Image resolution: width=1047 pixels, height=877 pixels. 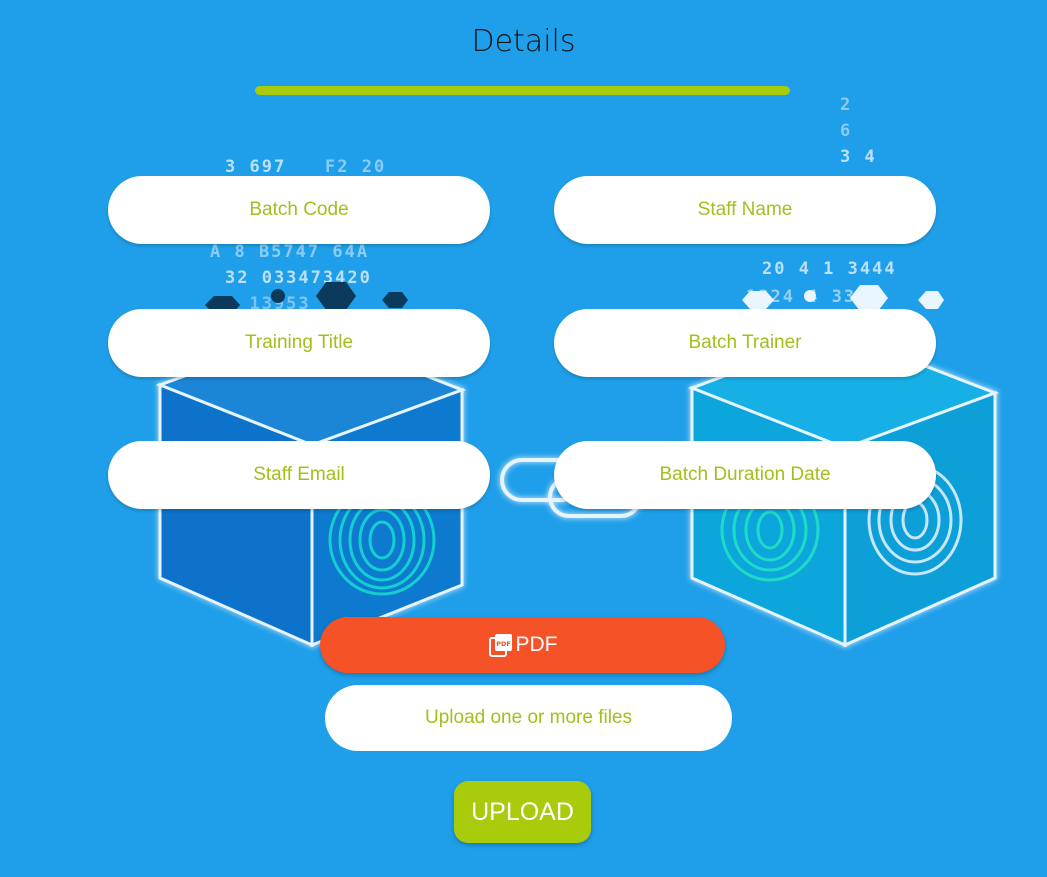 I want to click on pdf-button-label: PDF, so click(x=536, y=644).